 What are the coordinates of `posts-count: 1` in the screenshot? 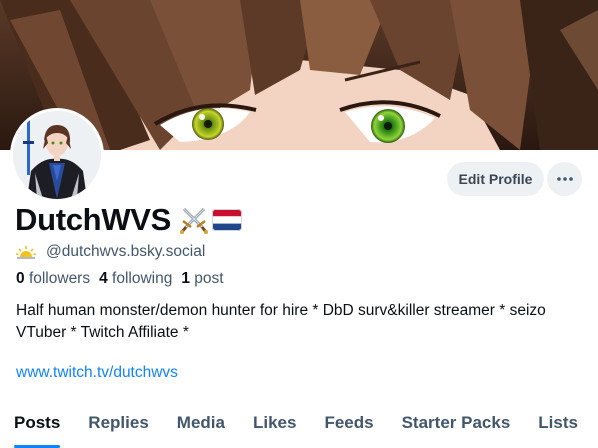 It's located at (185, 278).